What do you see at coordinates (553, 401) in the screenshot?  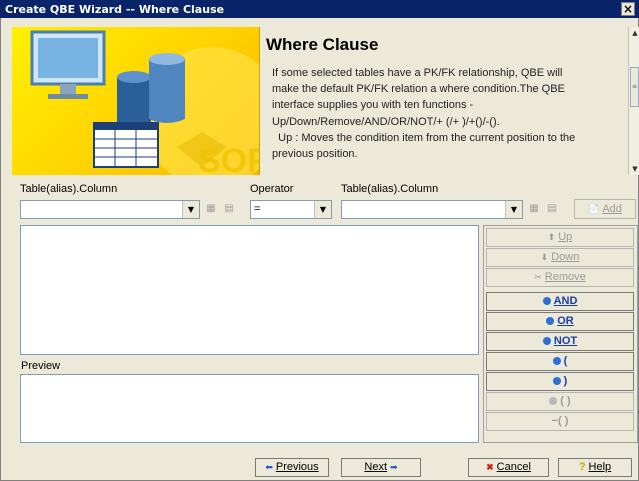 I see `plus-icon` at bounding box center [553, 401].